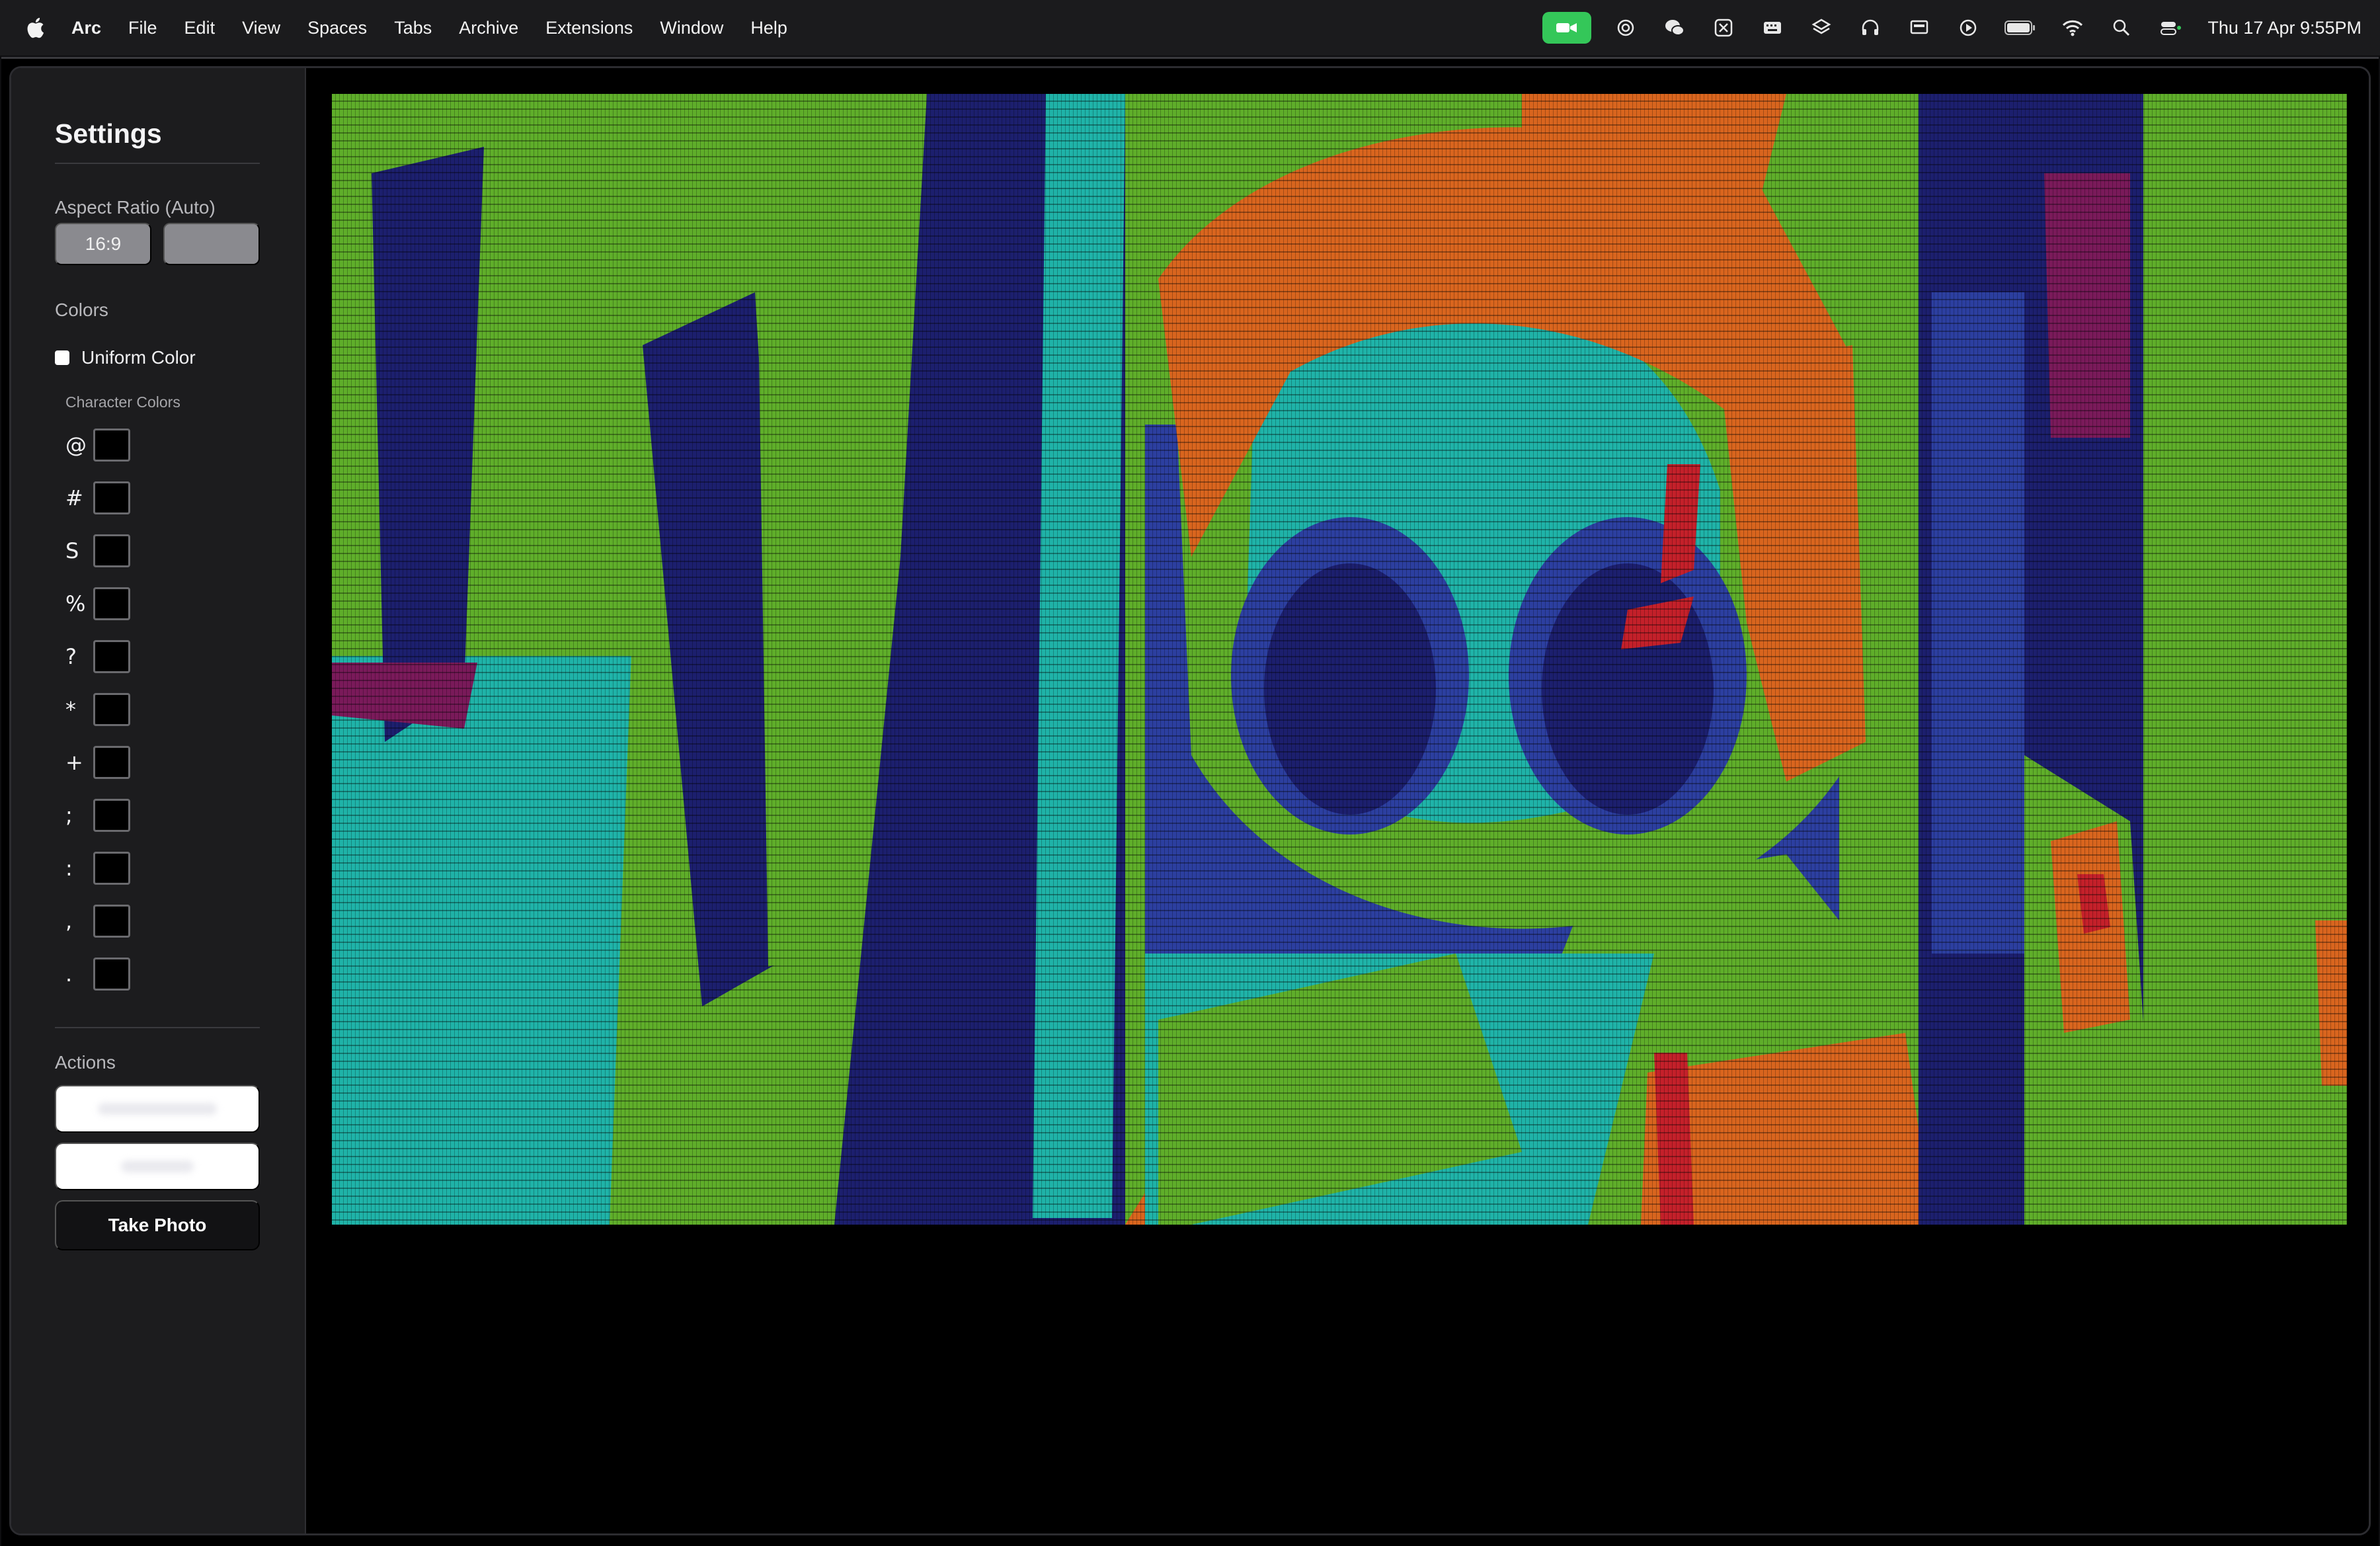 Image resolution: width=2380 pixels, height=1546 pixels. I want to click on wifi-icon, so click(2072, 27).